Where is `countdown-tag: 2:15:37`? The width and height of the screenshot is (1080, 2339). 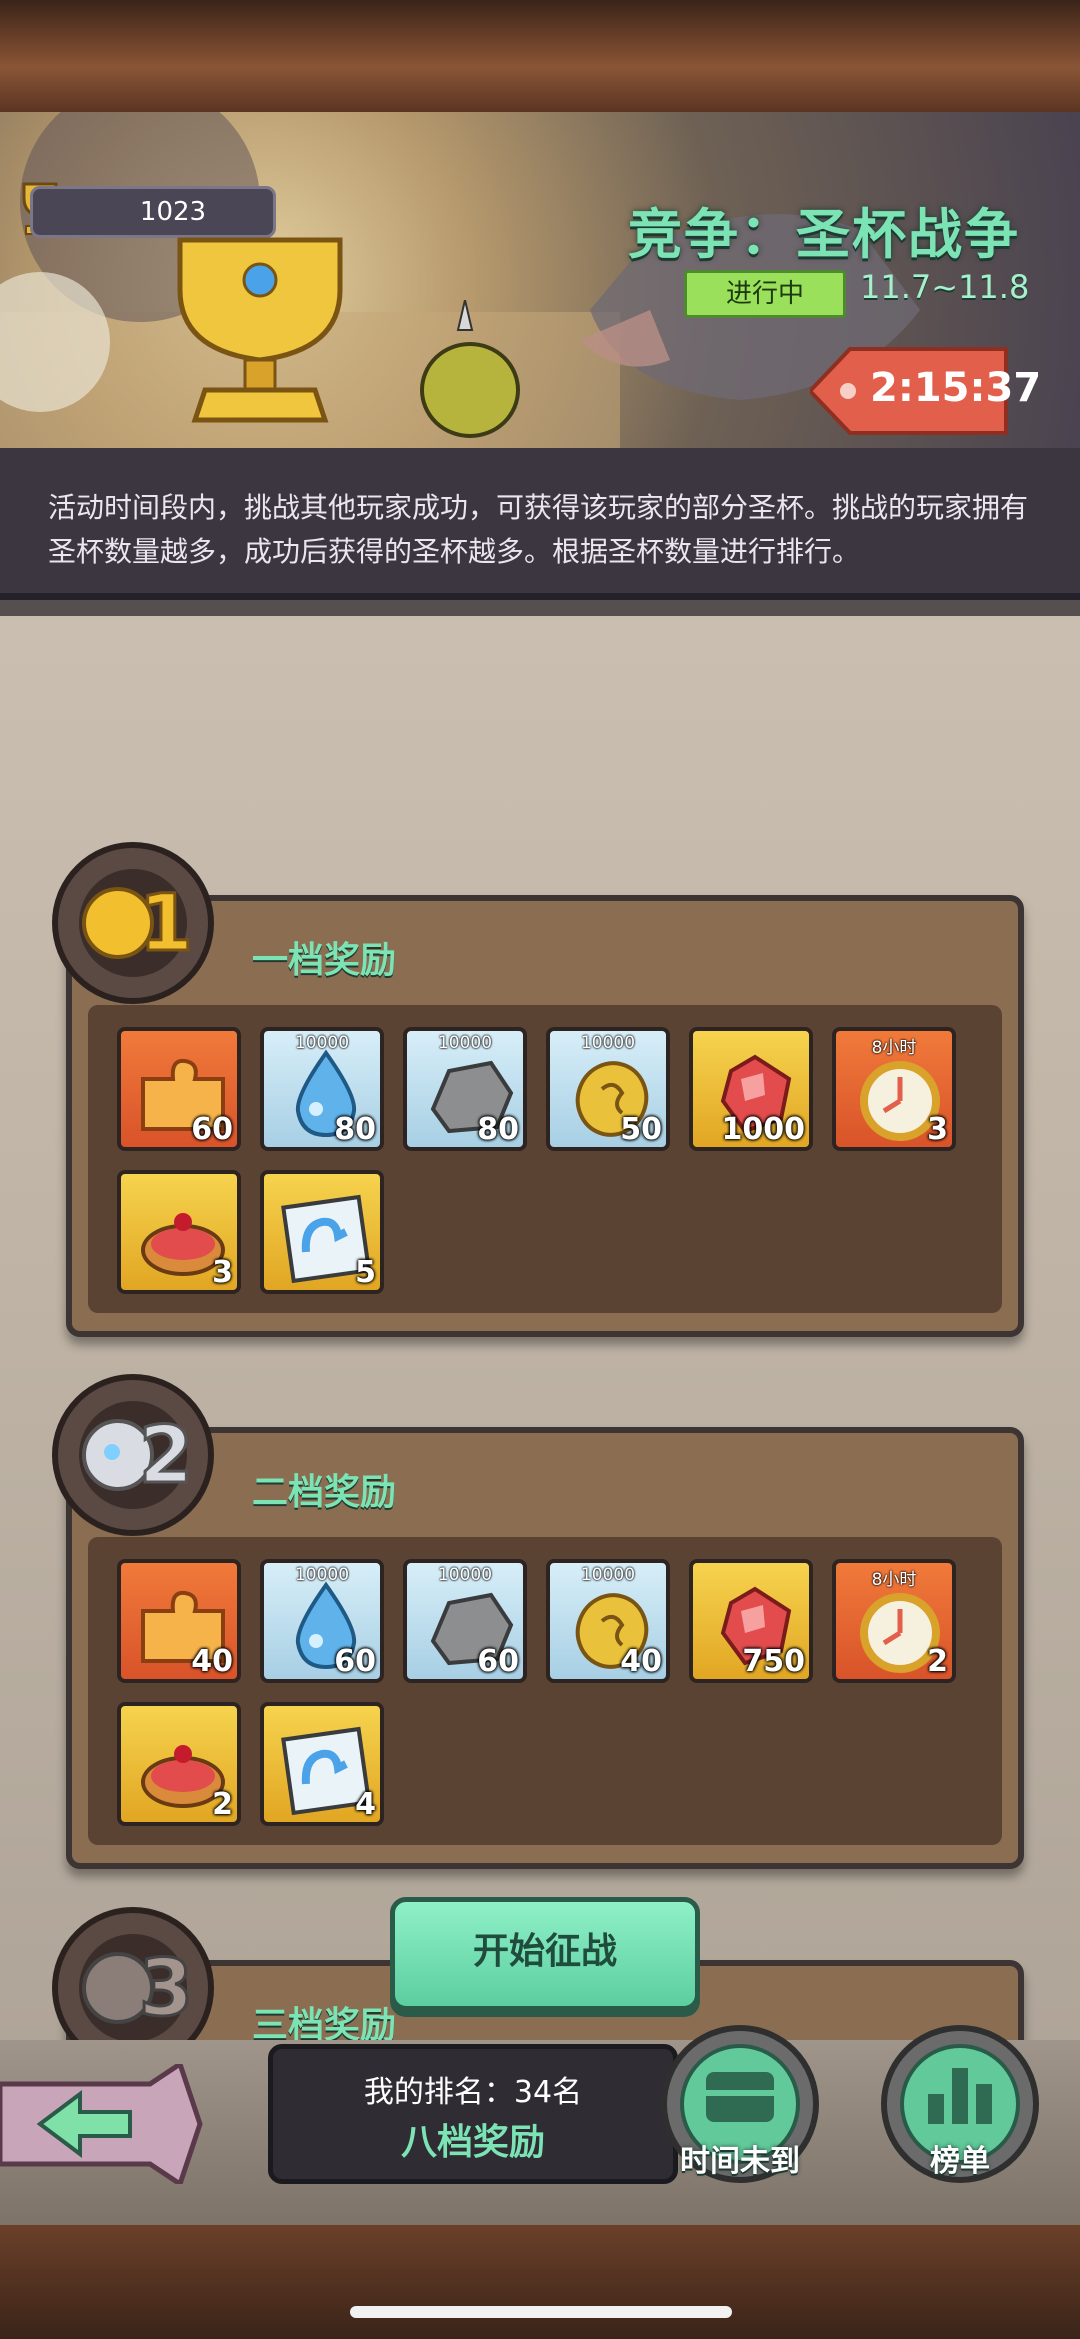
countdown-tag: 2:15:37 is located at coordinates (926, 391).